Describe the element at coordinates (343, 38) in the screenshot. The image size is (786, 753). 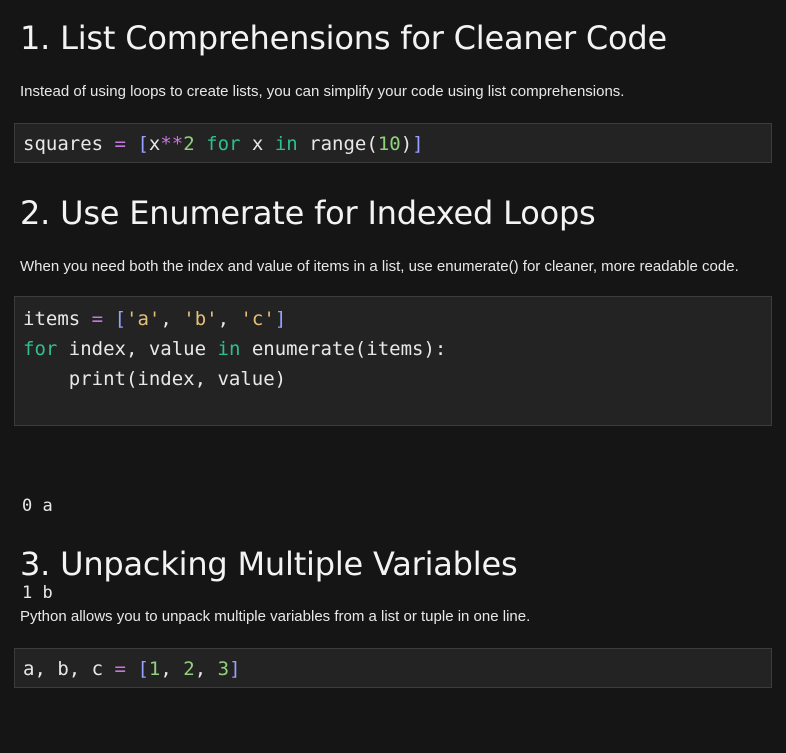
I see `section-1-title: 1. List Comprehensions for Cleaner Code` at that location.